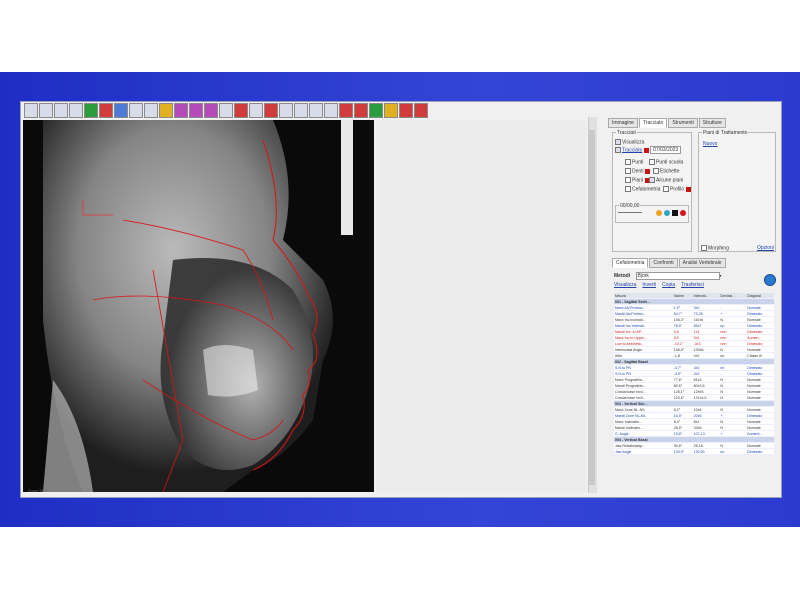  What do you see at coordinates (663, 263) in the screenshot?
I see `tab-confronti: Confronti` at bounding box center [663, 263].